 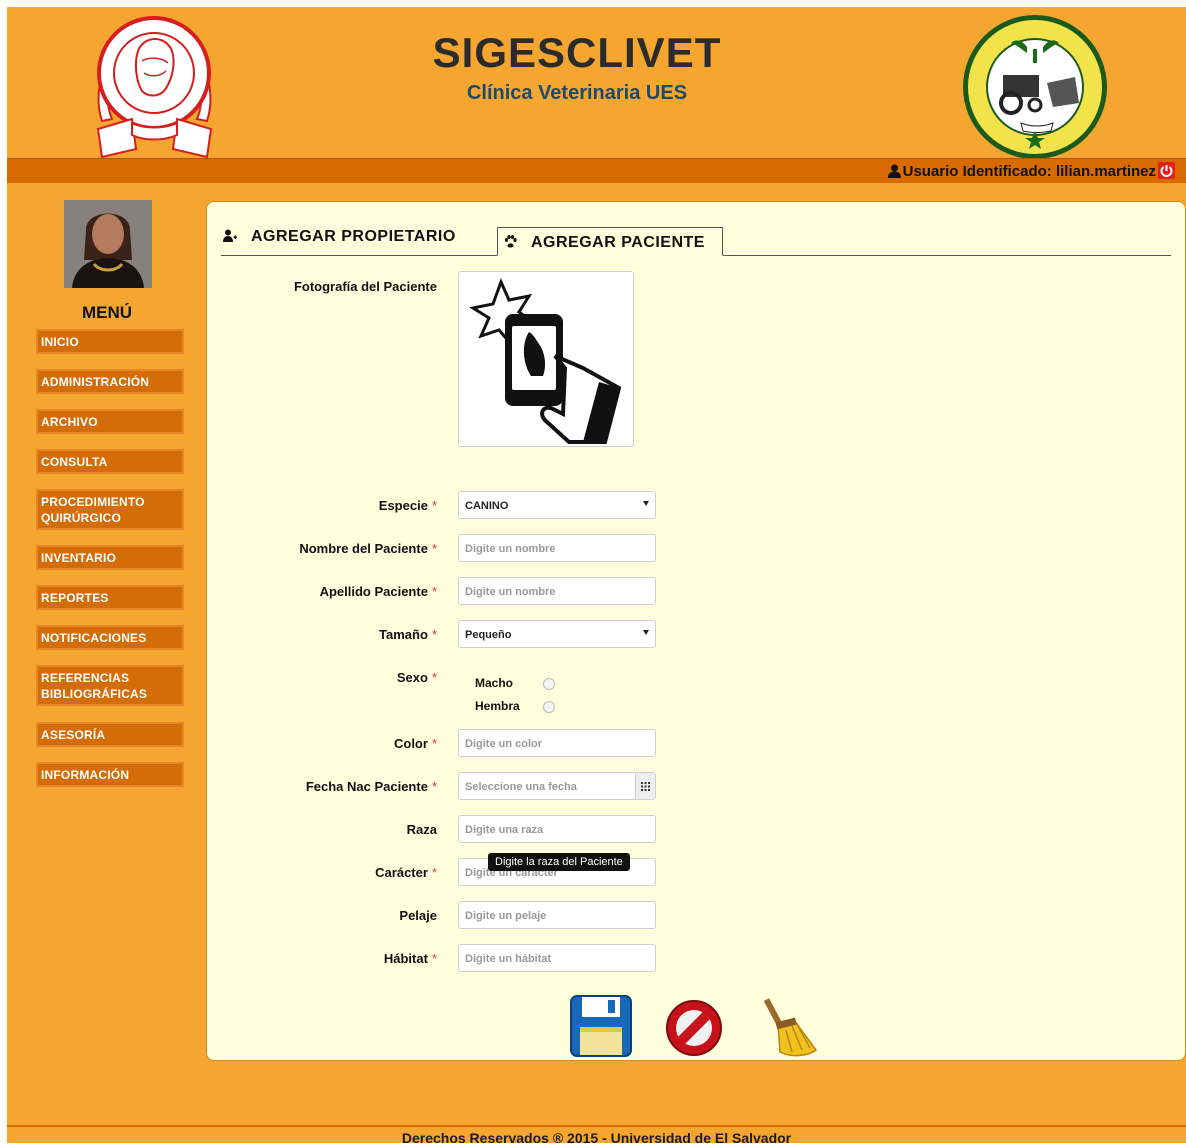 What do you see at coordinates (368, 548) in the screenshot?
I see `nombre-label: Nombre del Paciente *` at bounding box center [368, 548].